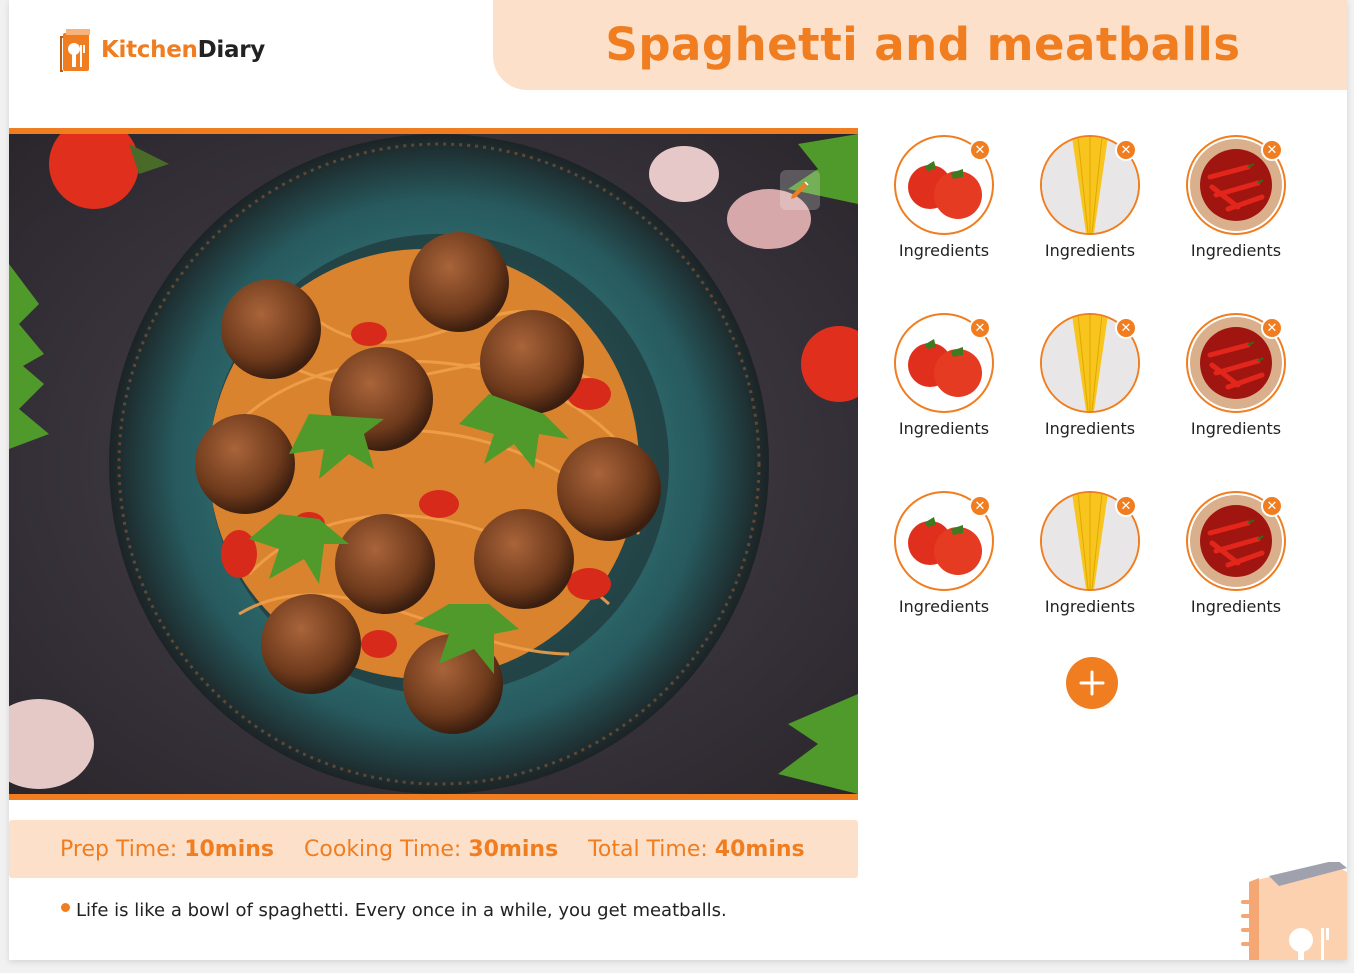  I want to click on title-banner: Spaghetti and meatballs, so click(920, 45).